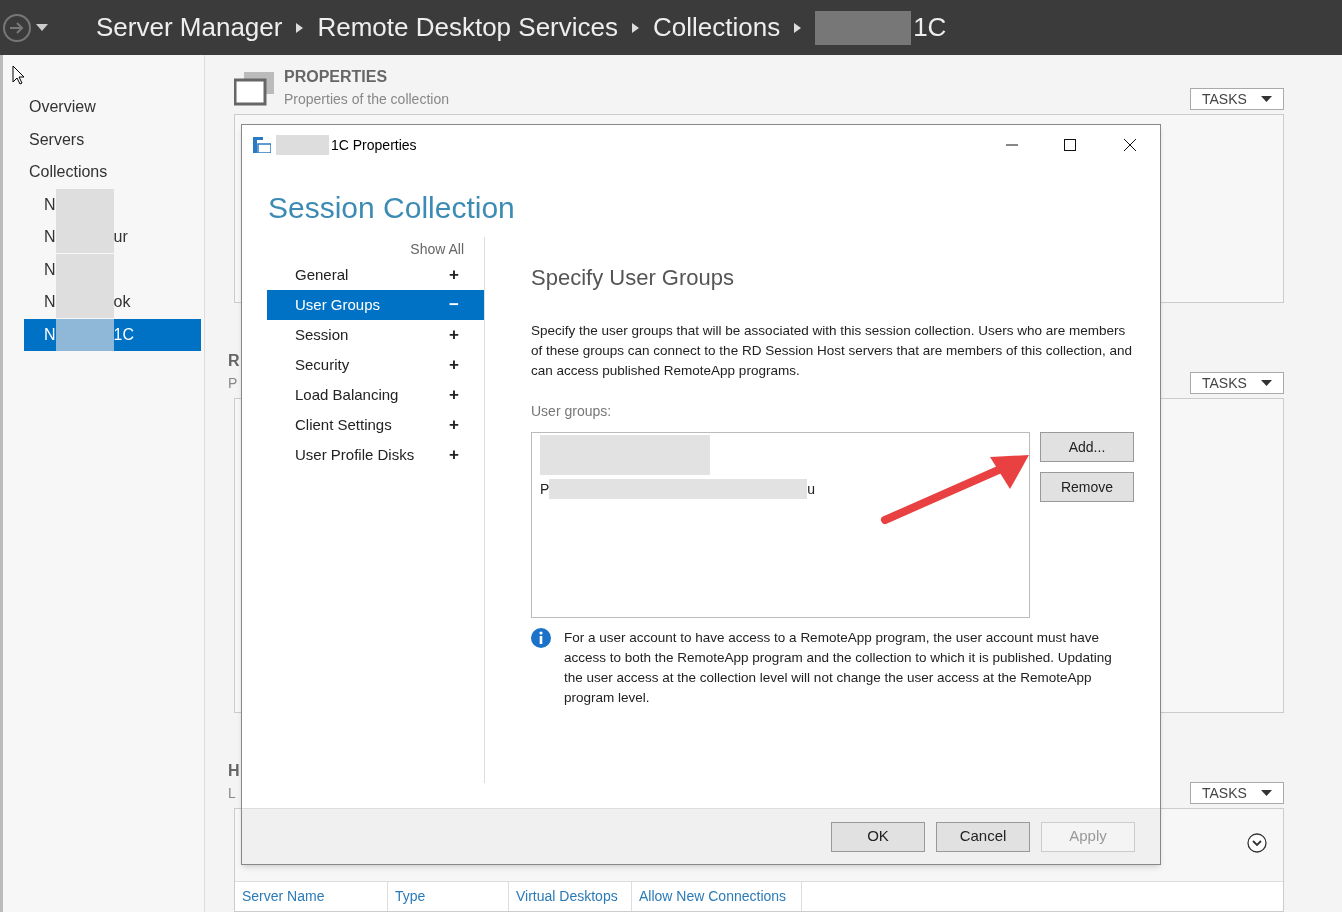 The height and width of the screenshot is (912, 1342). What do you see at coordinates (633, 278) in the screenshot?
I see `page-title: Specify User Groups` at bounding box center [633, 278].